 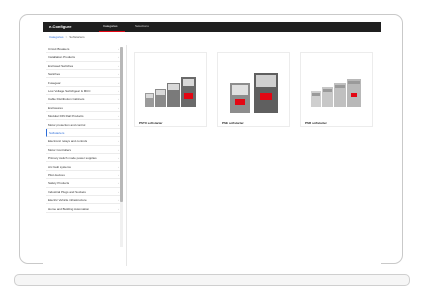 What do you see at coordinates (254, 93) in the screenshot?
I see `pse-softstarter-image` at bounding box center [254, 93].